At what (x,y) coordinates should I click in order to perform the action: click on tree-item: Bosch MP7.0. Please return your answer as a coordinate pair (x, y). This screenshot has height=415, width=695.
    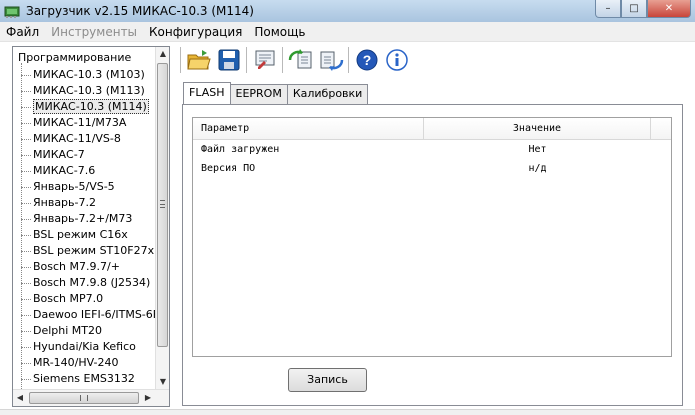
    Looking at the image, I should click on (84, 299).